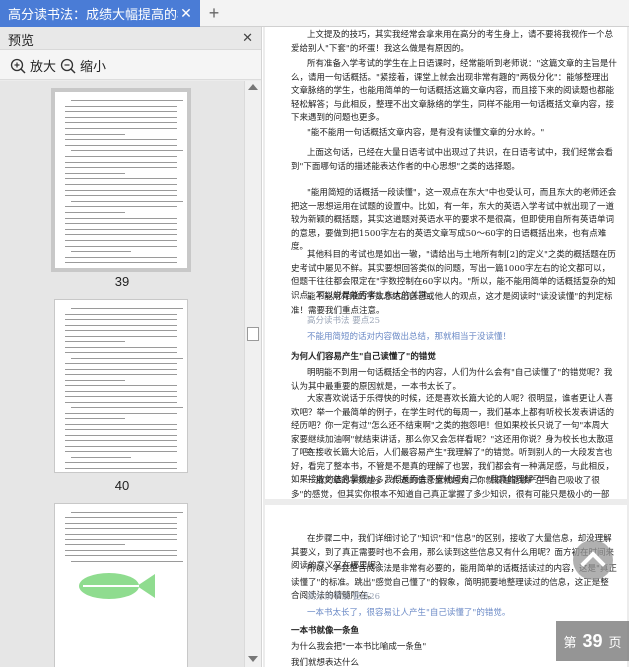  Describe the element at coordinates (93, 14) in the screenshot. I see `tab-title: 高分读书法：成绩大幅提高的秘` at that location.